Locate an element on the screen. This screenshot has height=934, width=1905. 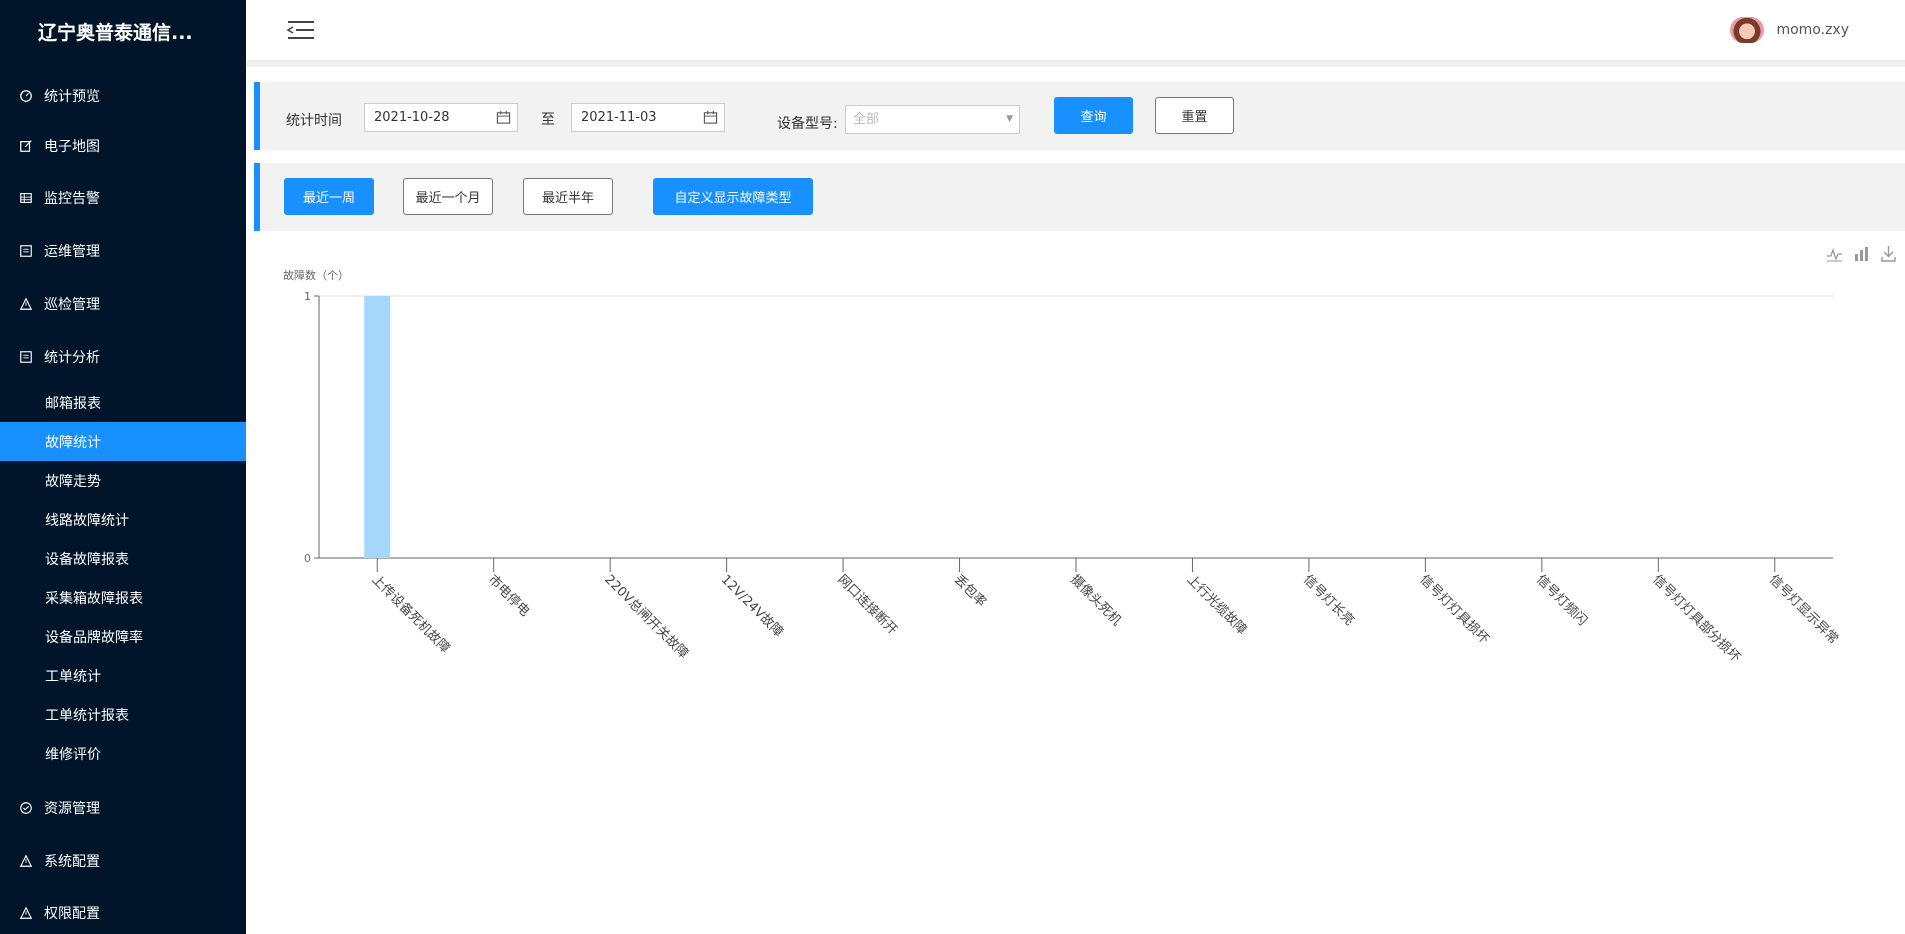
last-month-button: 最近一个月 is located at coordinates (448, 196).